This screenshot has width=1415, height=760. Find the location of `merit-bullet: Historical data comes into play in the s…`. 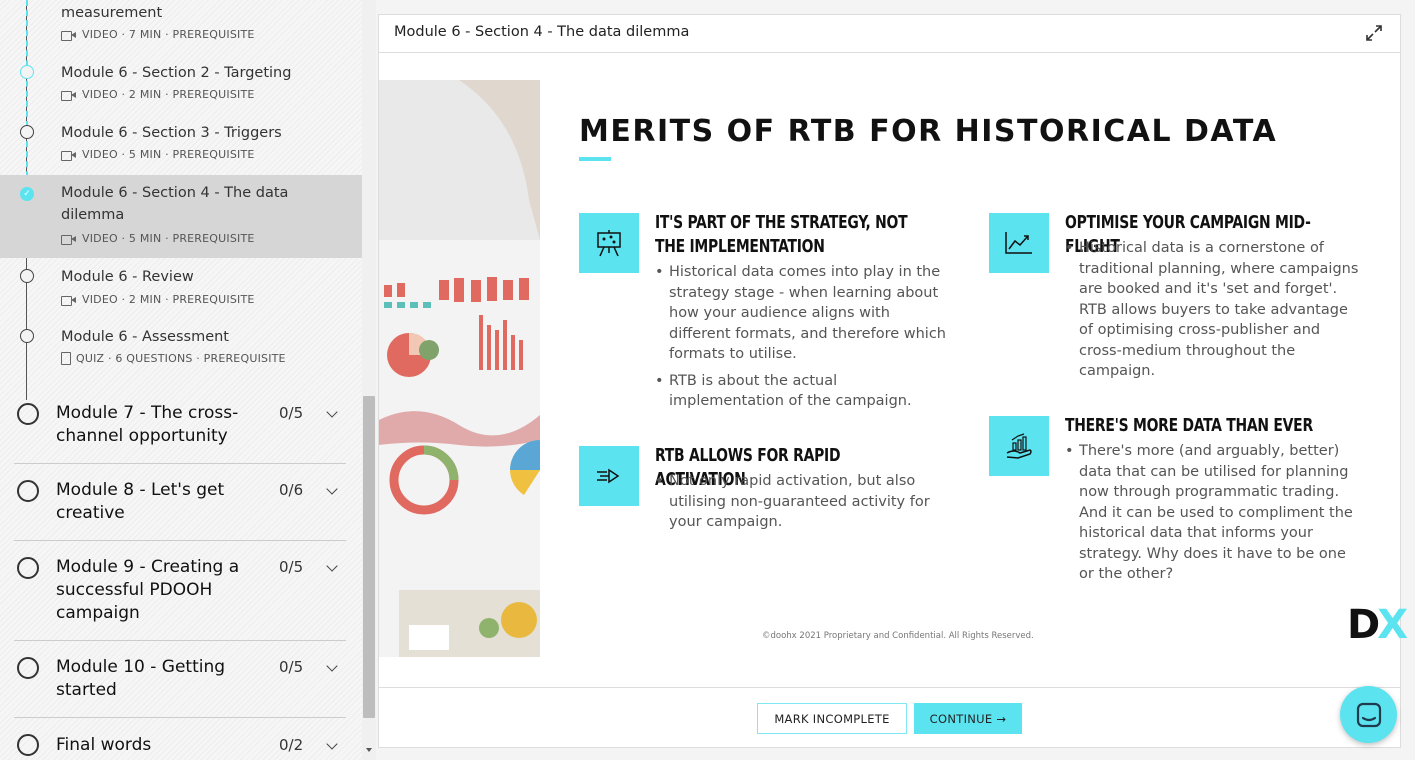

merit-bullet: Historical data comes into play in the s… is located at coordinates (805, 313).